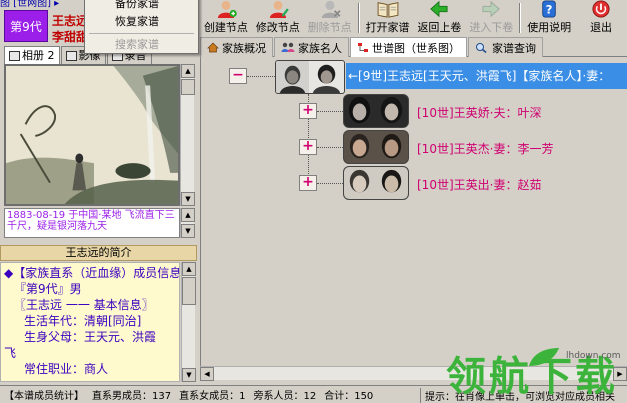  I want to click on next-volume-button: 进入下卷, so click(491, 18).